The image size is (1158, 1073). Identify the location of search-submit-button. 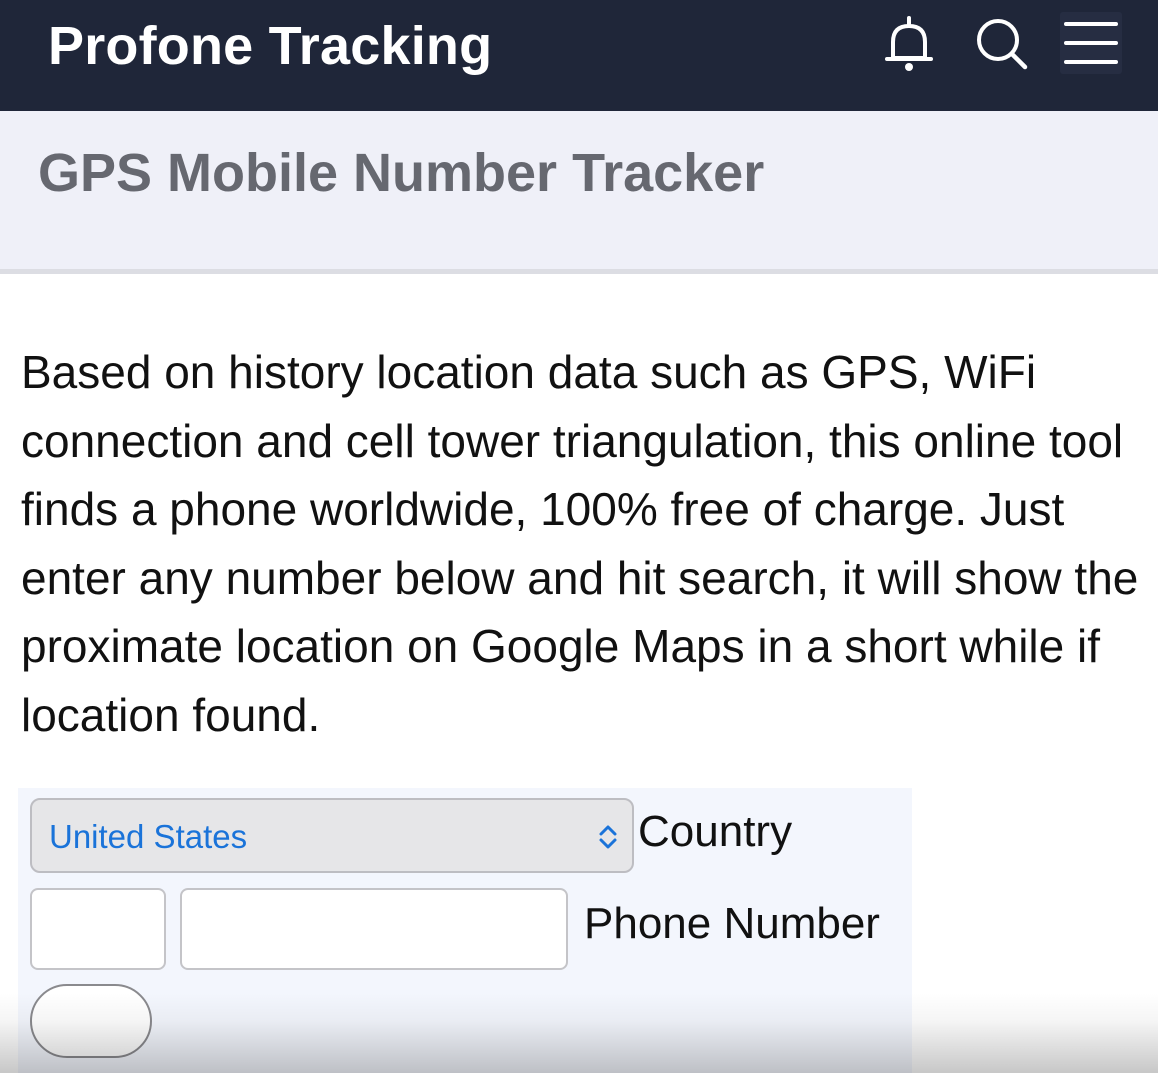
(91, 1021).